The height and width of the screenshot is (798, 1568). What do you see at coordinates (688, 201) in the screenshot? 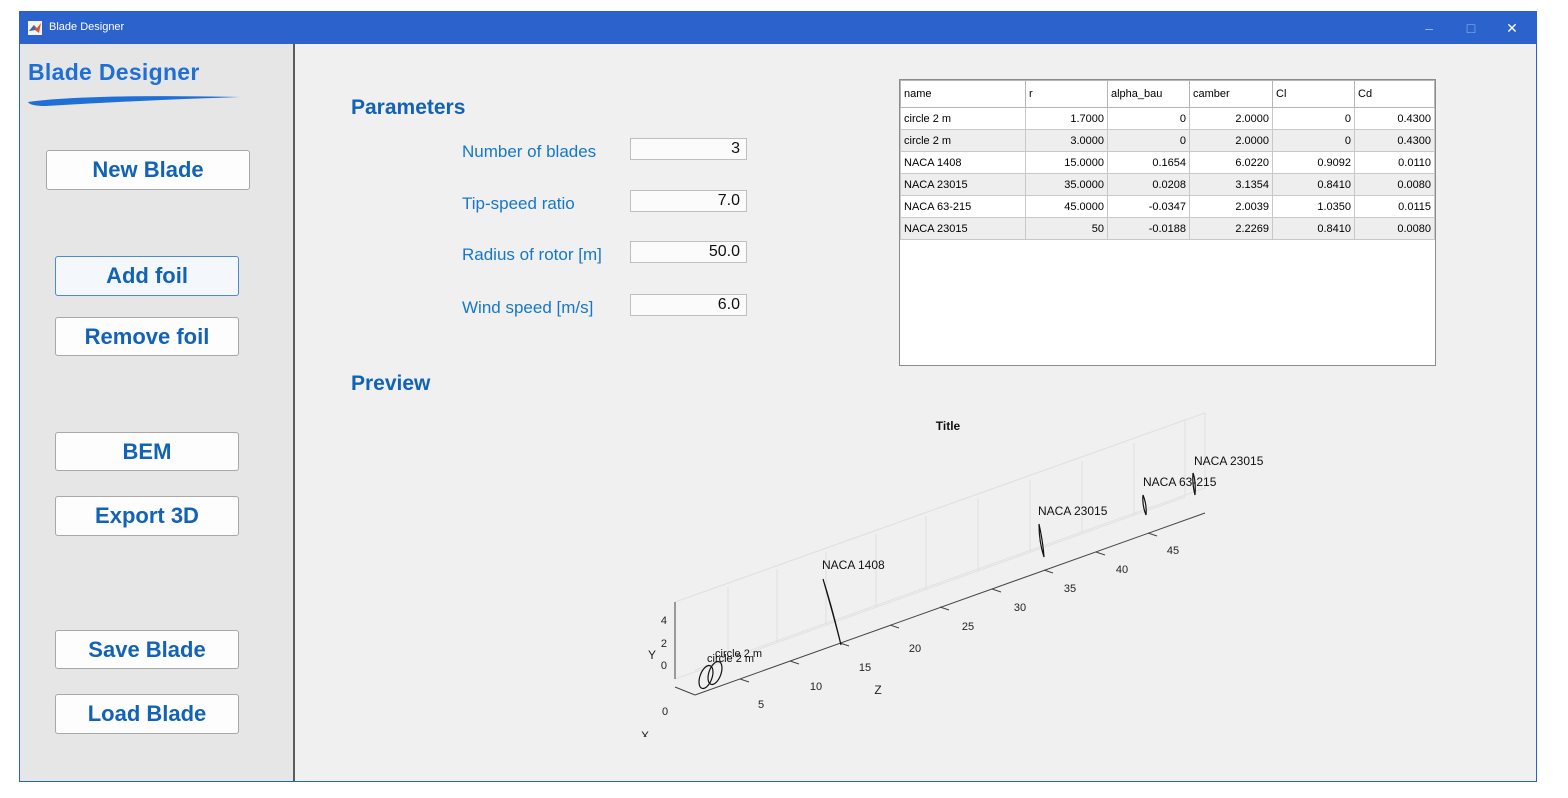
I see `tip-speed-ratio-input: 7.0` at bounding box center [688, 201].